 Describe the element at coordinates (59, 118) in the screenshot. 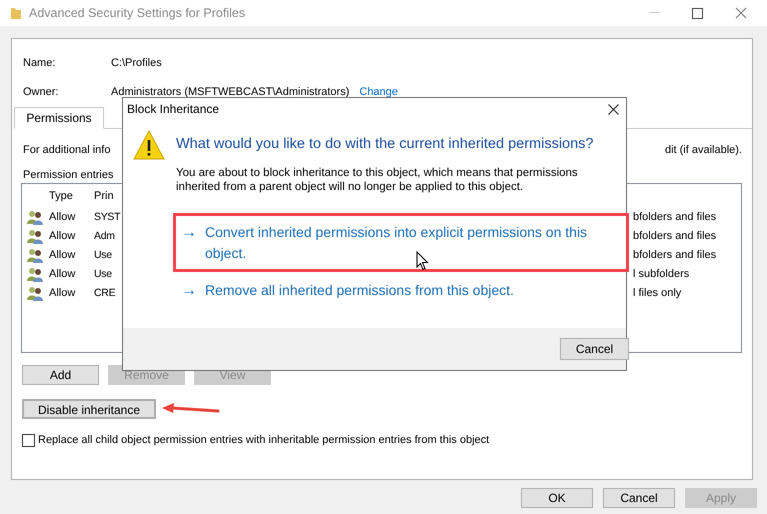

I see `tab: Permissions` at that location.